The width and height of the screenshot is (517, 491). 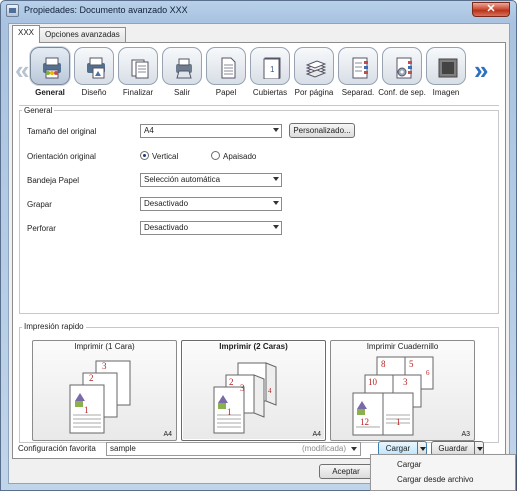 What do you see at coordinates (402, 346) in the screenshot?
I see `preset-title: Imprimir Cuadernillo` at bounding box center [402, 346].